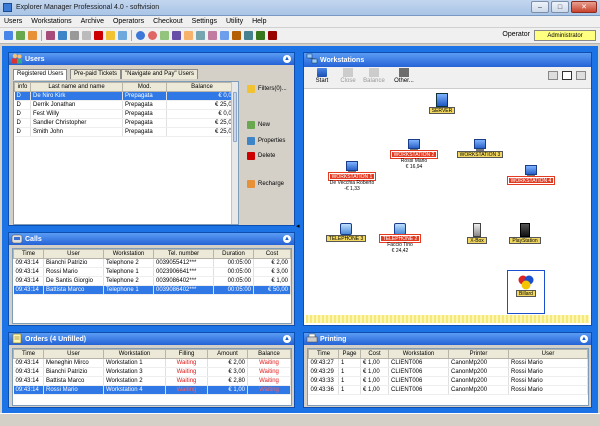  What do you see at coordinates (188, 35) in the screenshot?
I see `folder-icon` at bounding box center [188, 35].